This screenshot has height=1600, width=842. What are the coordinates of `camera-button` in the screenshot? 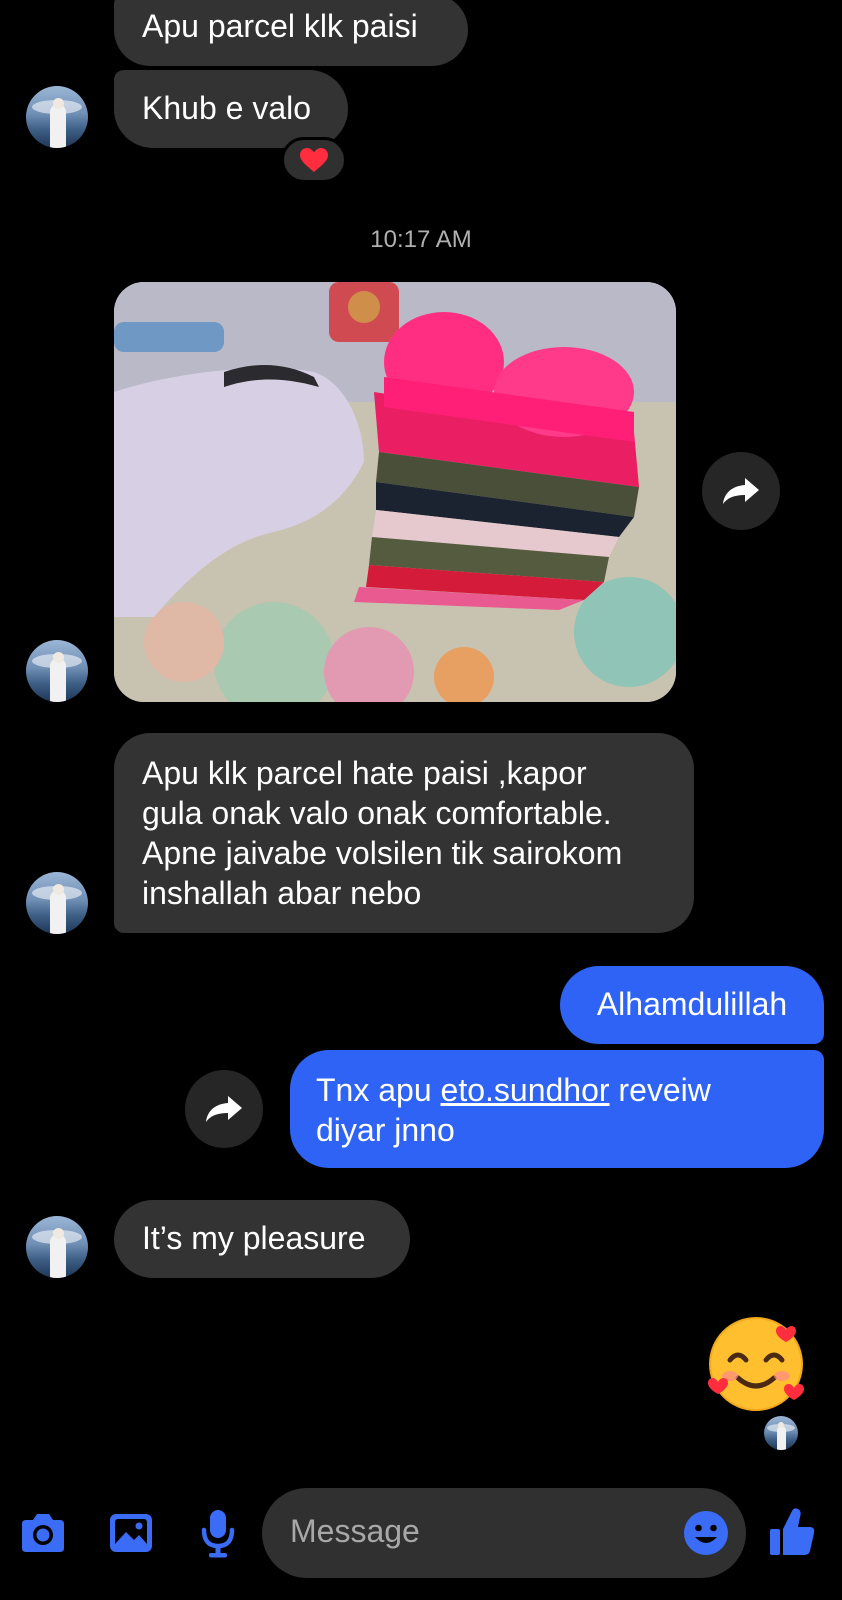 It's located at (43, 1533).